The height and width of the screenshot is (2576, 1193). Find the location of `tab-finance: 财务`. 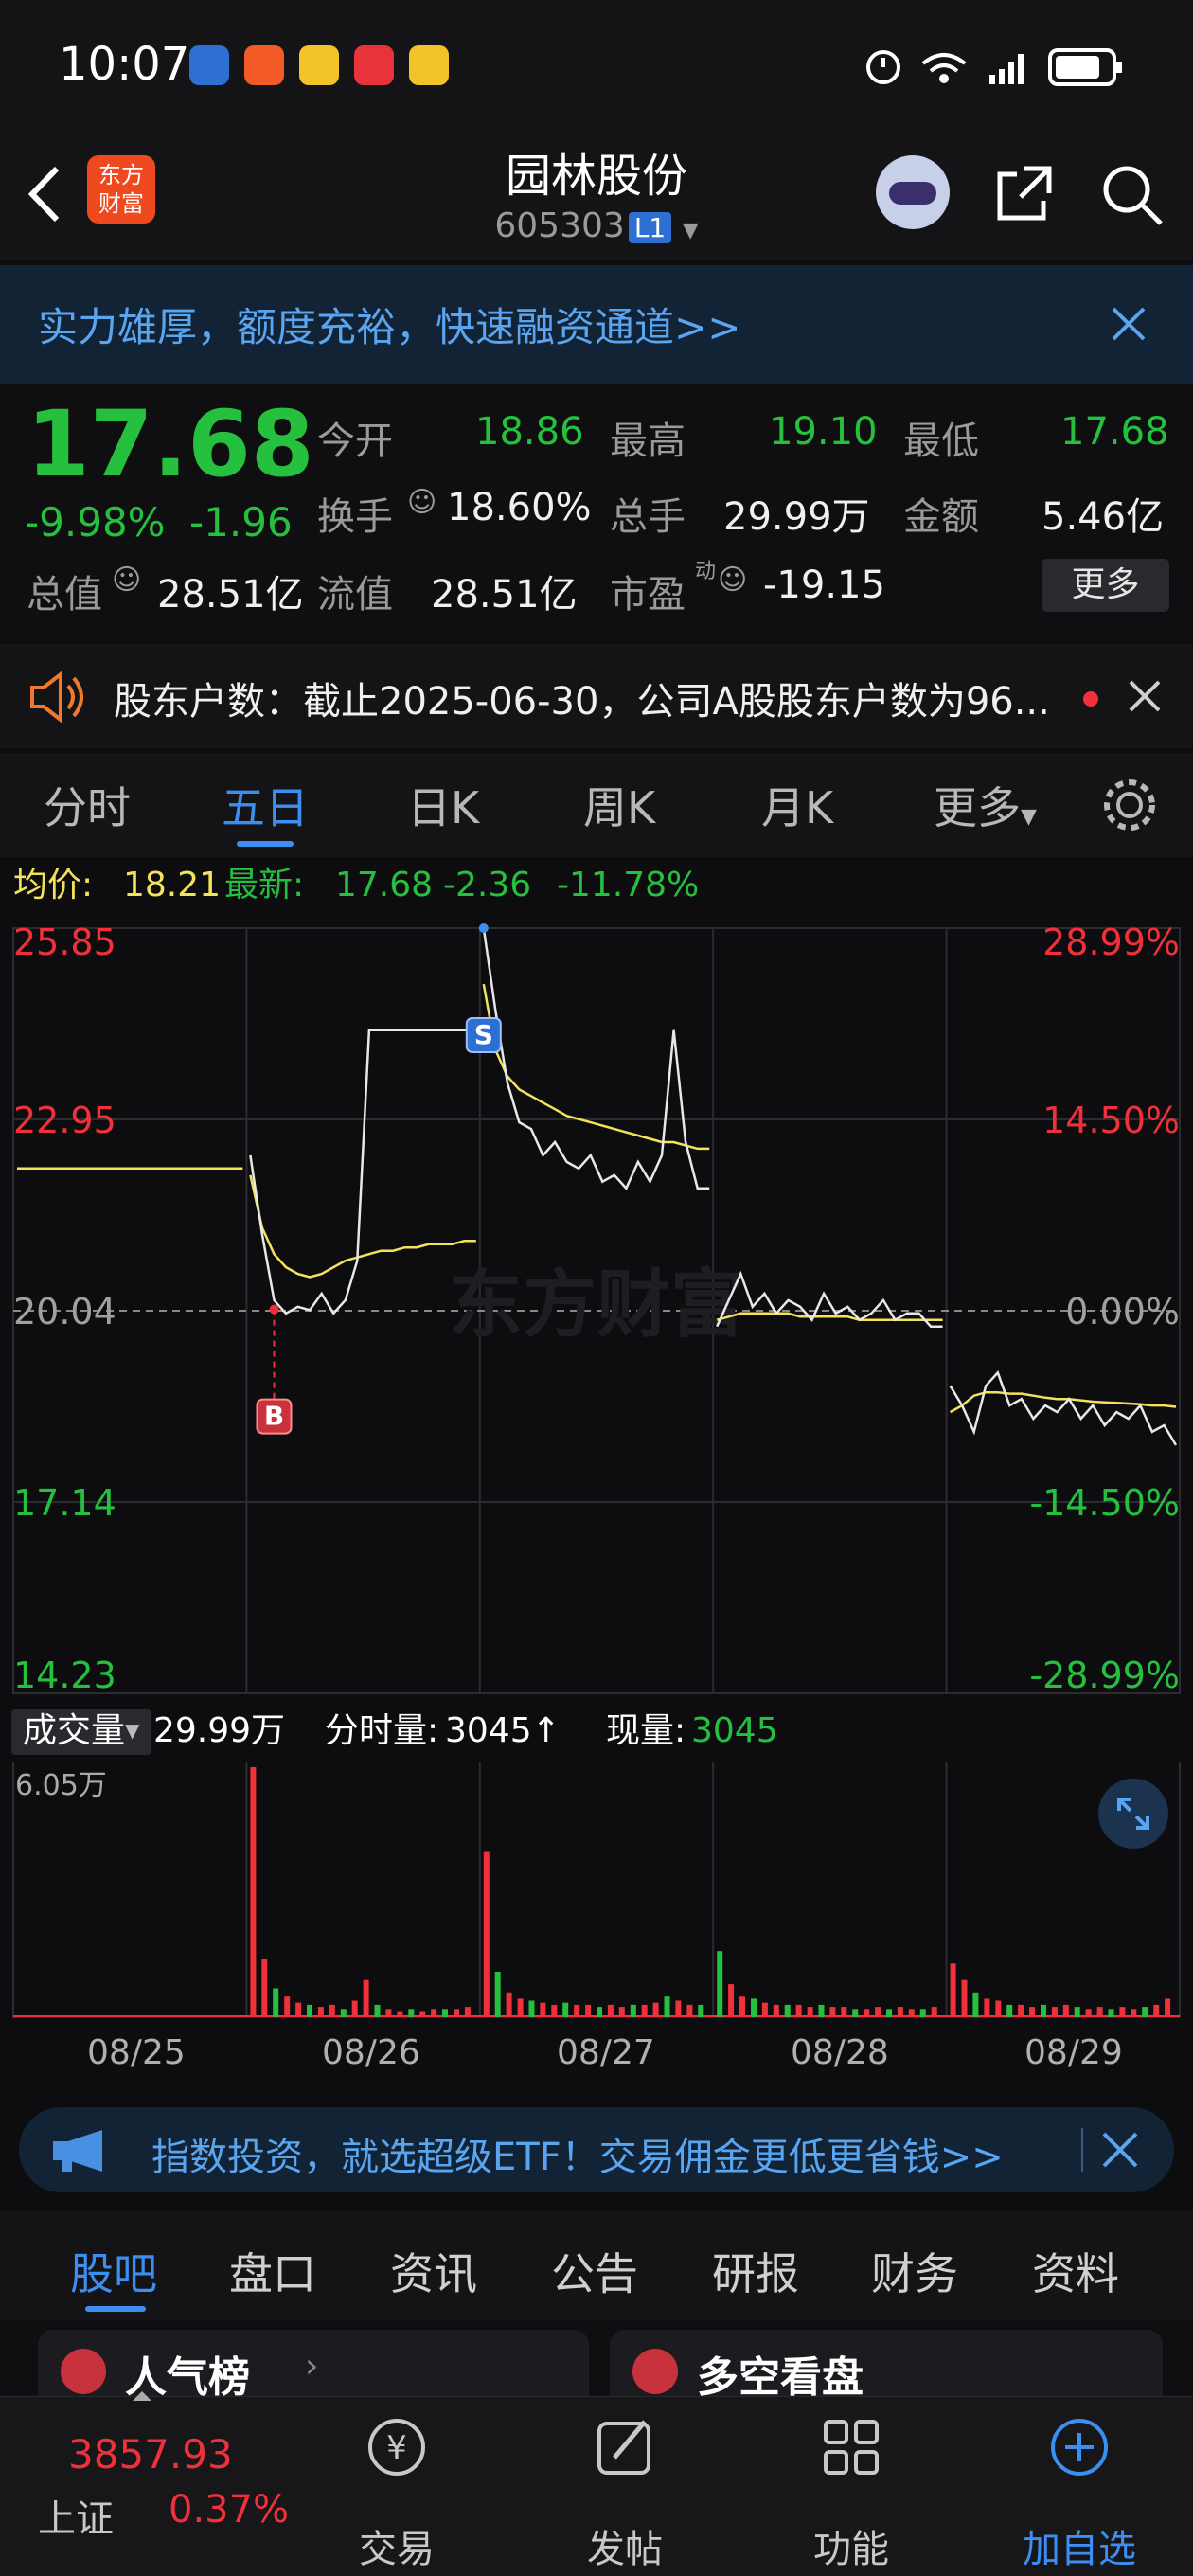

tab-finance: 财务 is located at coordinates (914, 2271).